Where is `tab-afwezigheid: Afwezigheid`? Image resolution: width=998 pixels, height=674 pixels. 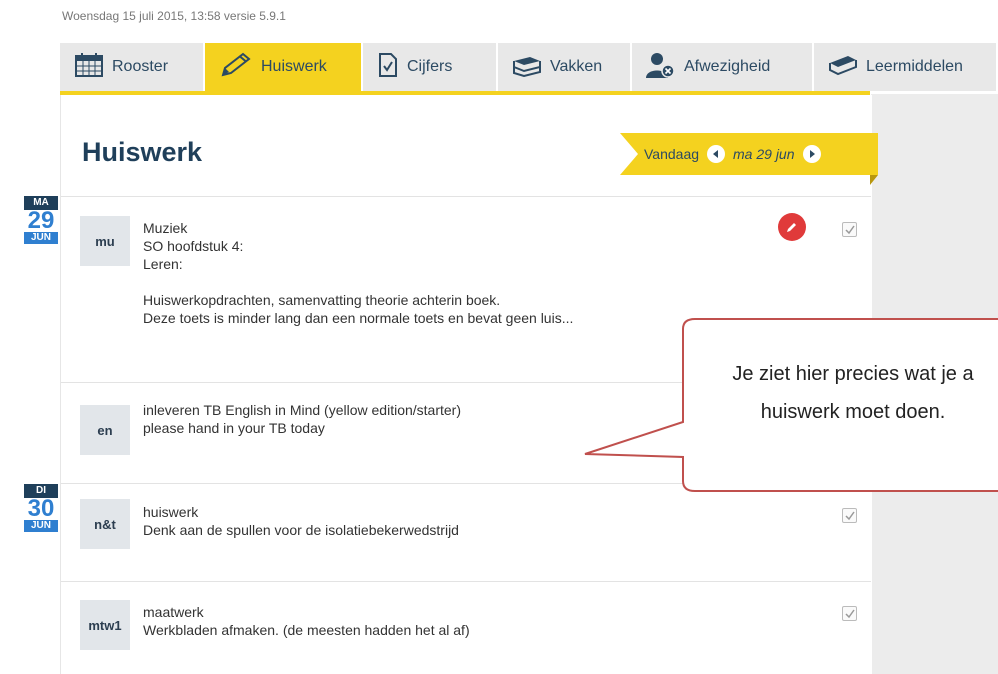
tab-afwezigheid: Afwezigheid is located at coordinates (723, 67).